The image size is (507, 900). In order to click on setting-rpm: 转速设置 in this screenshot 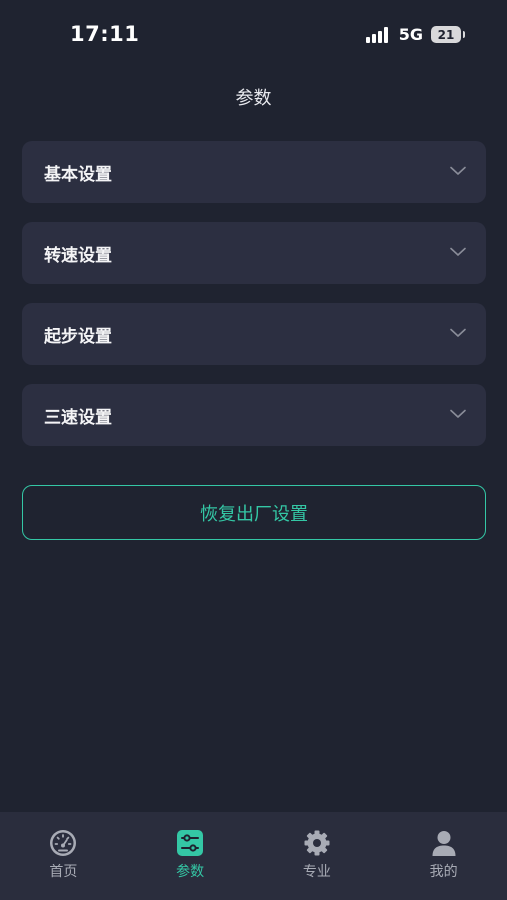, I will do `click(254, 253)`.